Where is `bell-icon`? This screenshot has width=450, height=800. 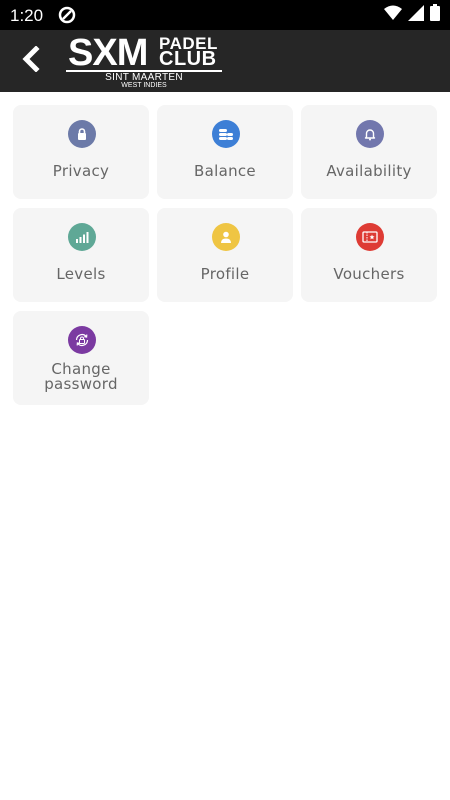
bell-icon is located at coordinates (370, 134).